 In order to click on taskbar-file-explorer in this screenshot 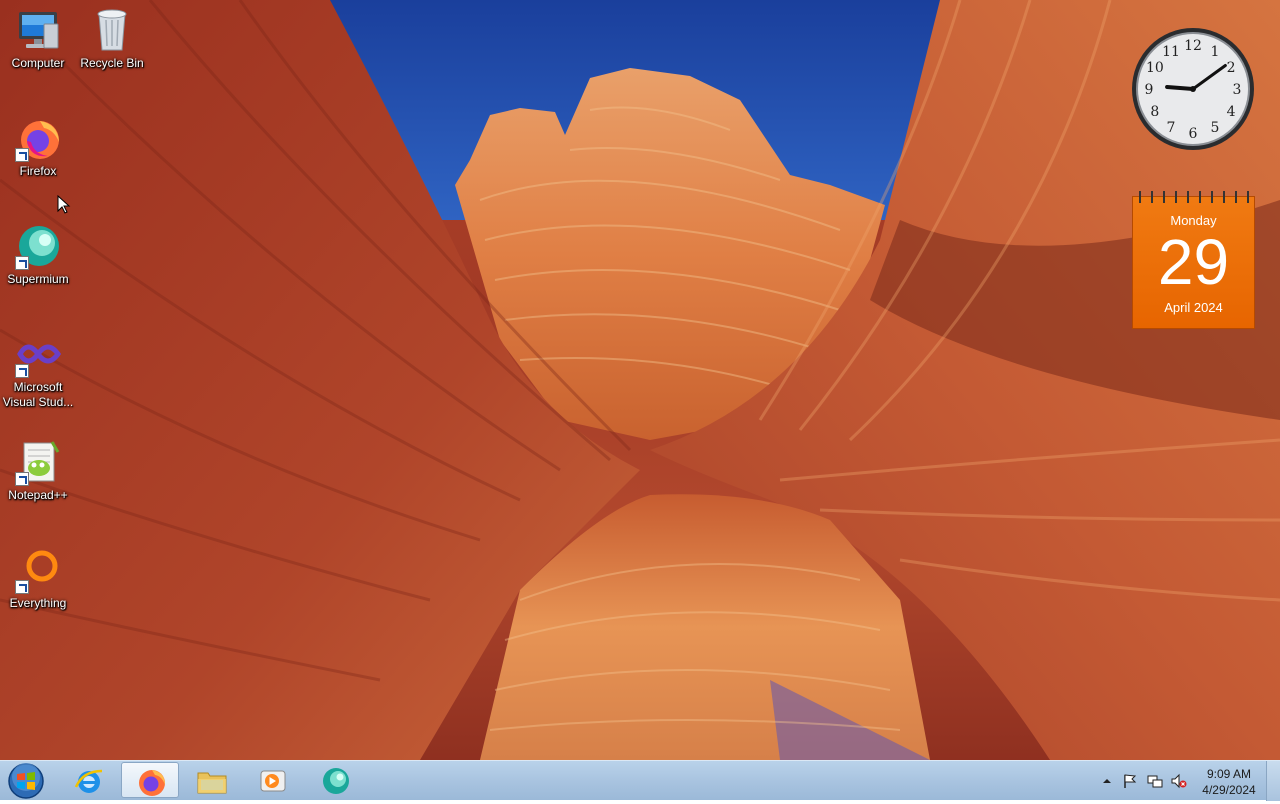, I will do `click(212, 780)`.